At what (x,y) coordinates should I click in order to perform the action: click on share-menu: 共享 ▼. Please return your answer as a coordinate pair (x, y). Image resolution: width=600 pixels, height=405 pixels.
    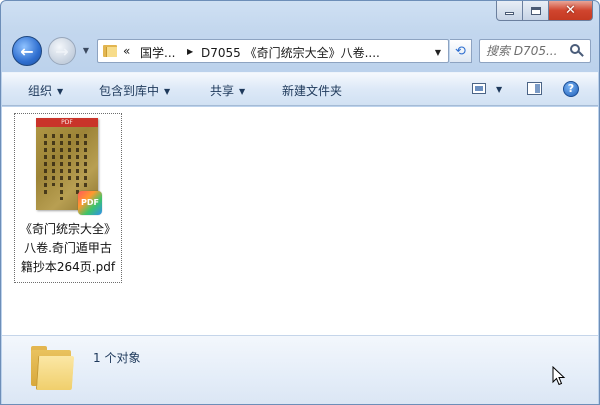
    Looking at the image, I should click on (227, 90).